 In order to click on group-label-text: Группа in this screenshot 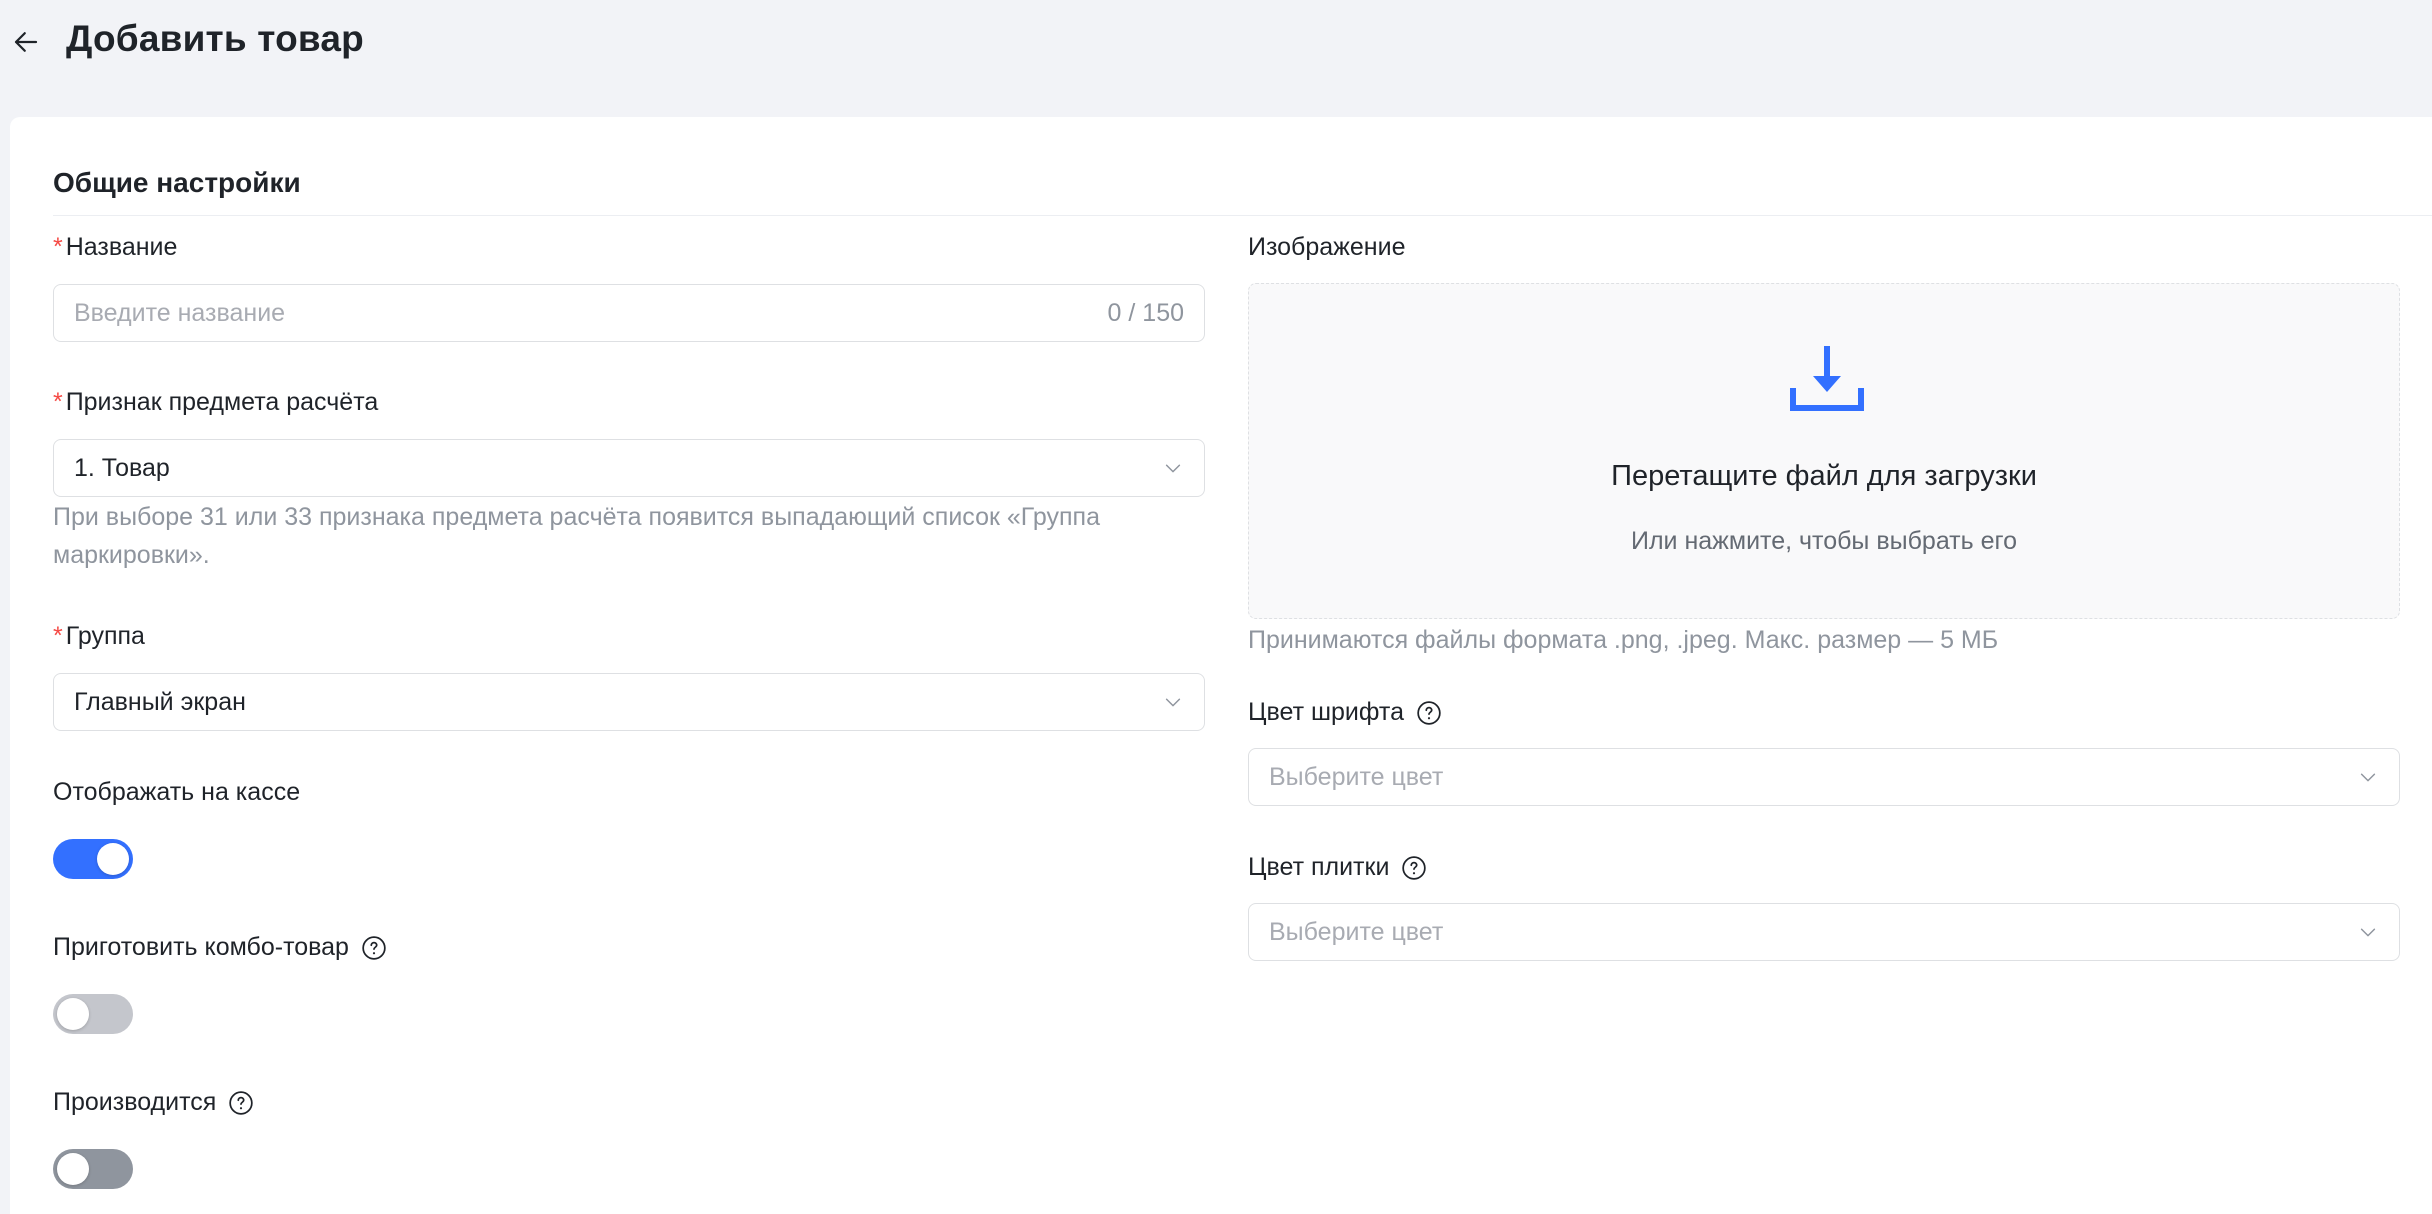, I will do `click(105, 636)`.